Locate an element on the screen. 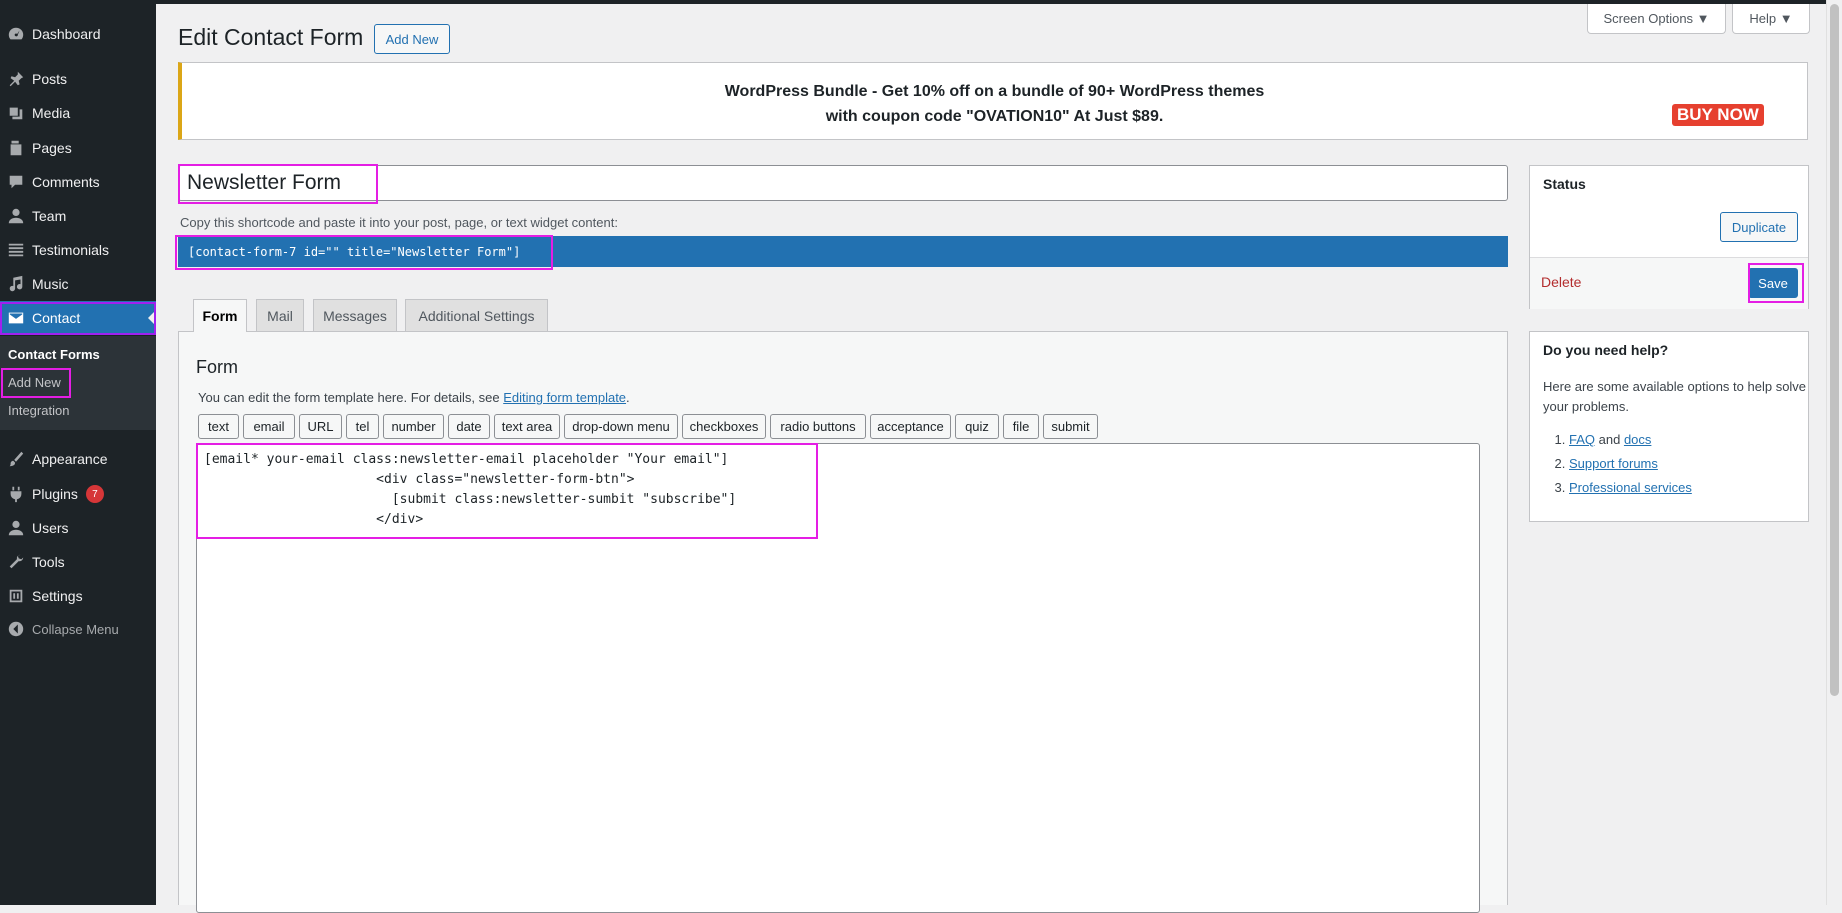  submenu-integration: Integration is located at coordinates (38, 410).